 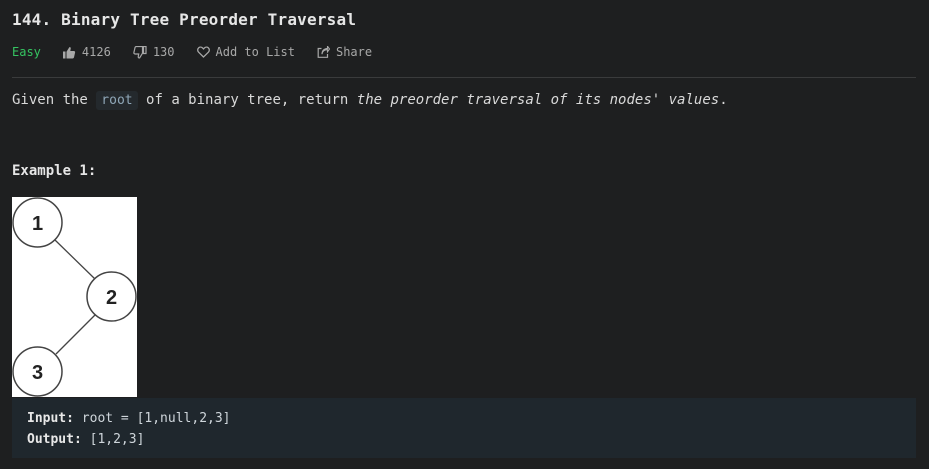 I want to click on tree-node-2-label: 2, so click(x=111, y=298).